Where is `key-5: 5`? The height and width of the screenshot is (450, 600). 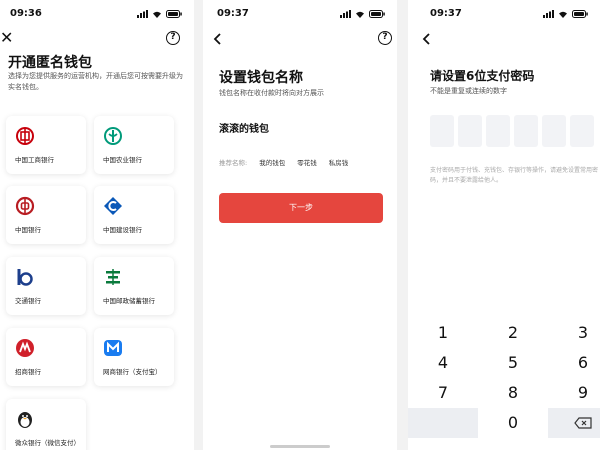
key-5: 5 is located at coordinates (513, 363).